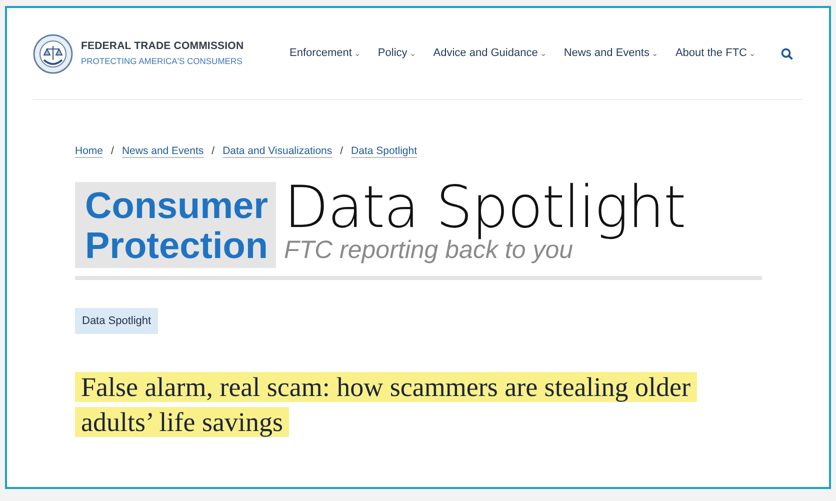 This screenshot has height=501, width=836. I want to click on breadcrumb-link: Data Spotlight, so click(384, 152).